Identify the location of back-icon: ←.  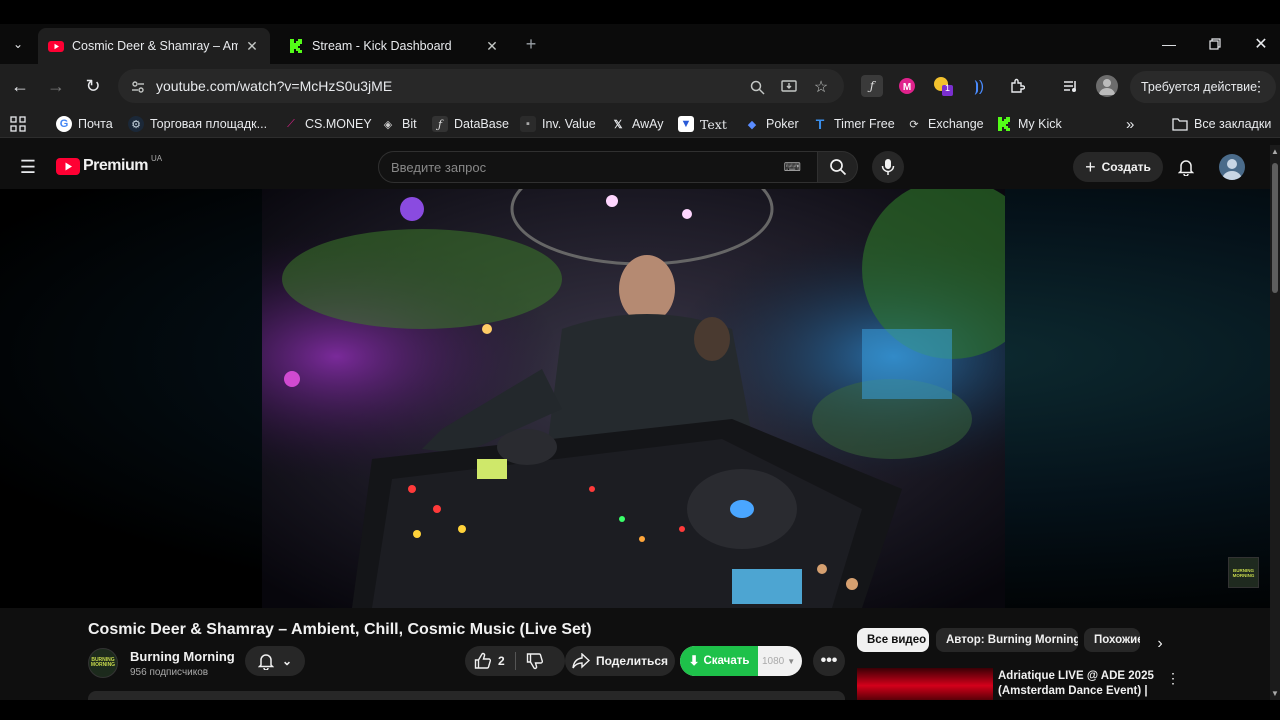
(20, 86).